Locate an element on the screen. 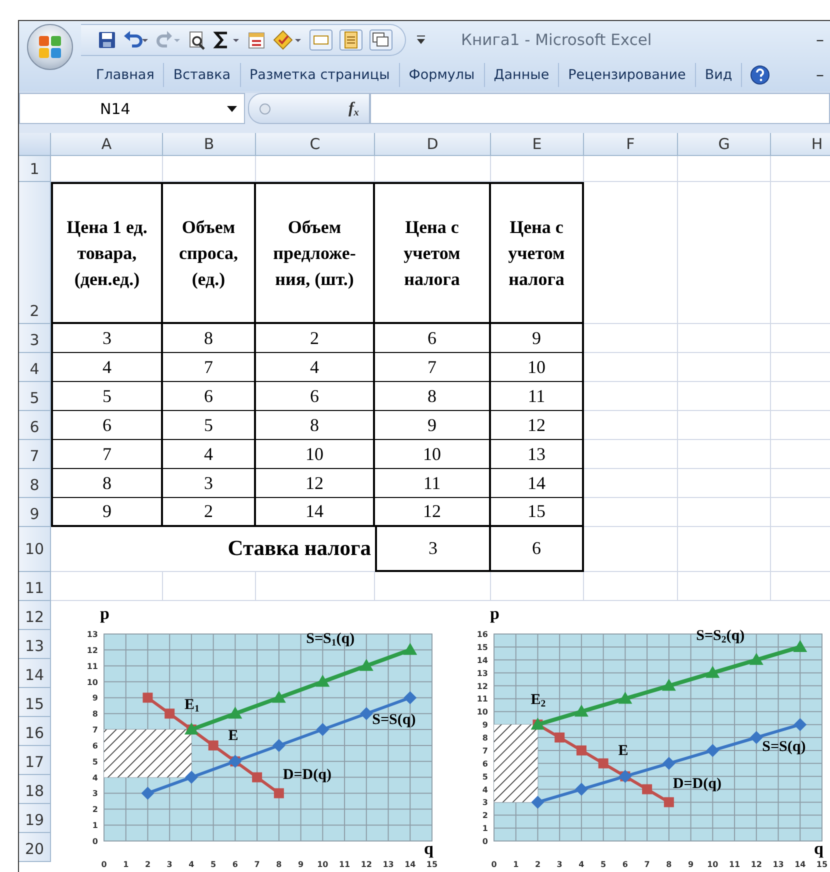  redo-icon is located at coordinates (168, 40).